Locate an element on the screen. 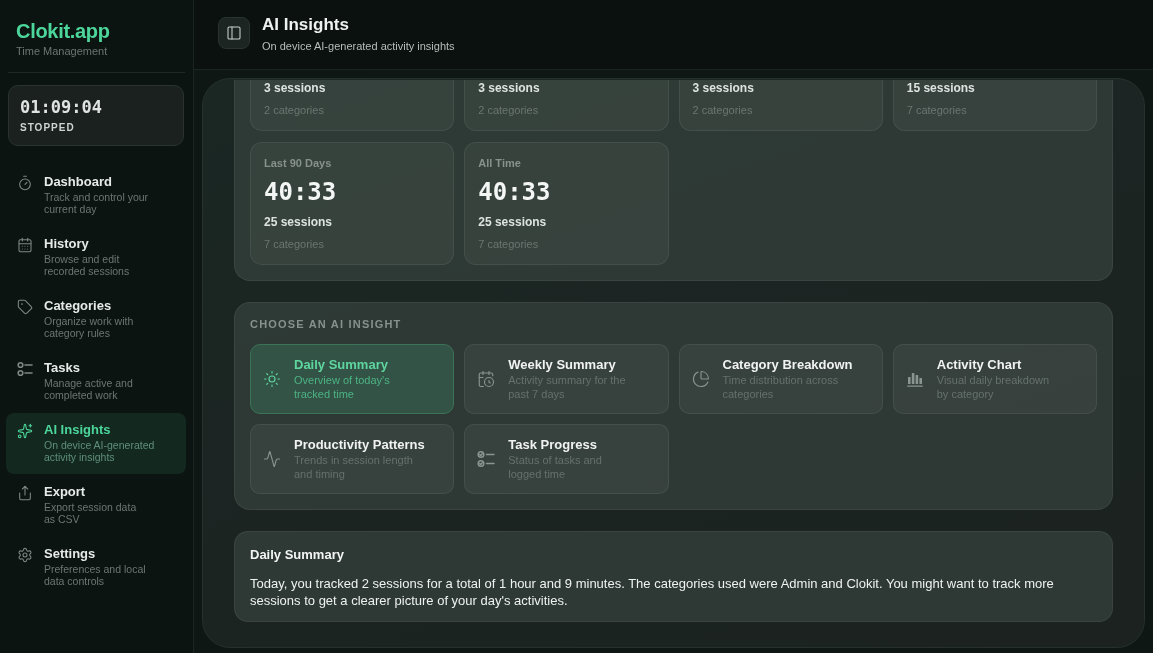  nav-item: Tasks Manage active and completed work is located at coordinates (96, 381).